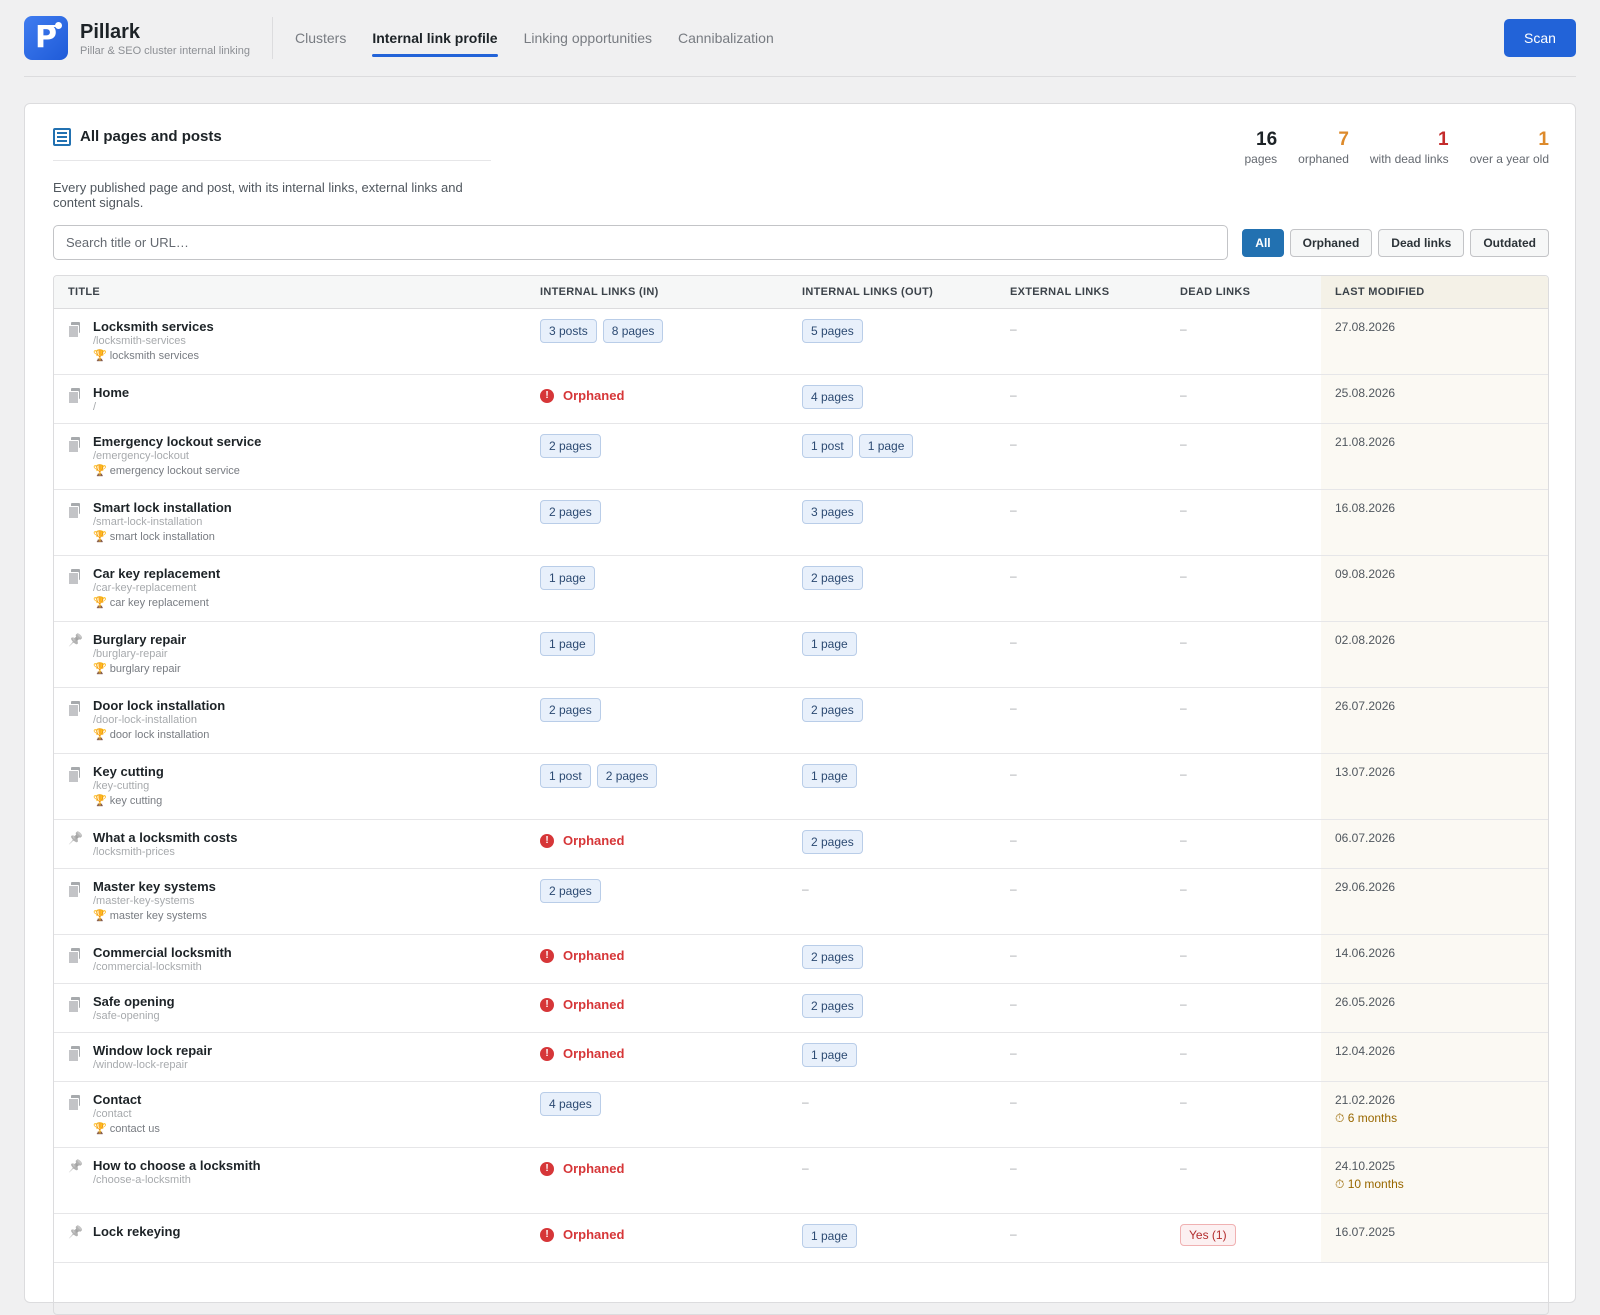 This screenshot has width=1600, height=1315. Describe the element at coordinates (1081, 292) in the screenshot. I see `column-header-external-links: External links` at that location.